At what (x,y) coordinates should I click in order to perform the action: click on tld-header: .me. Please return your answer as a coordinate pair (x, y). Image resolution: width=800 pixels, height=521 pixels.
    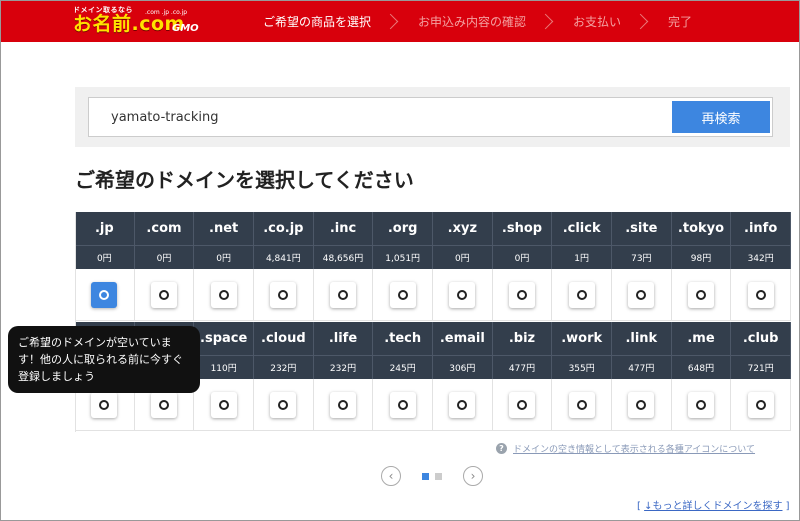
    Looking at the image, I should click on (701, 338).